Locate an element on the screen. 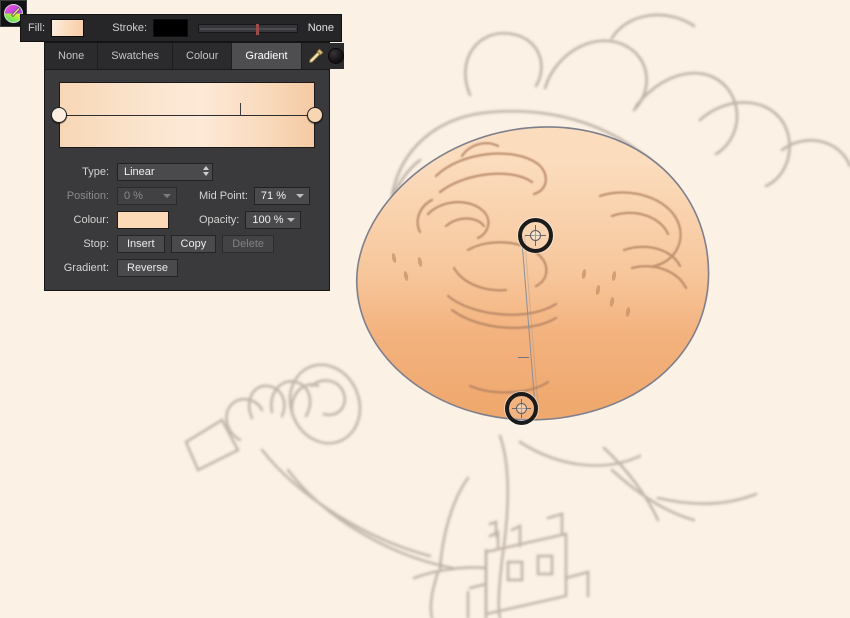 The height and width of the screenshot is (618, 850). mid-point-select: 71 % is located at coordinates (281, 196).